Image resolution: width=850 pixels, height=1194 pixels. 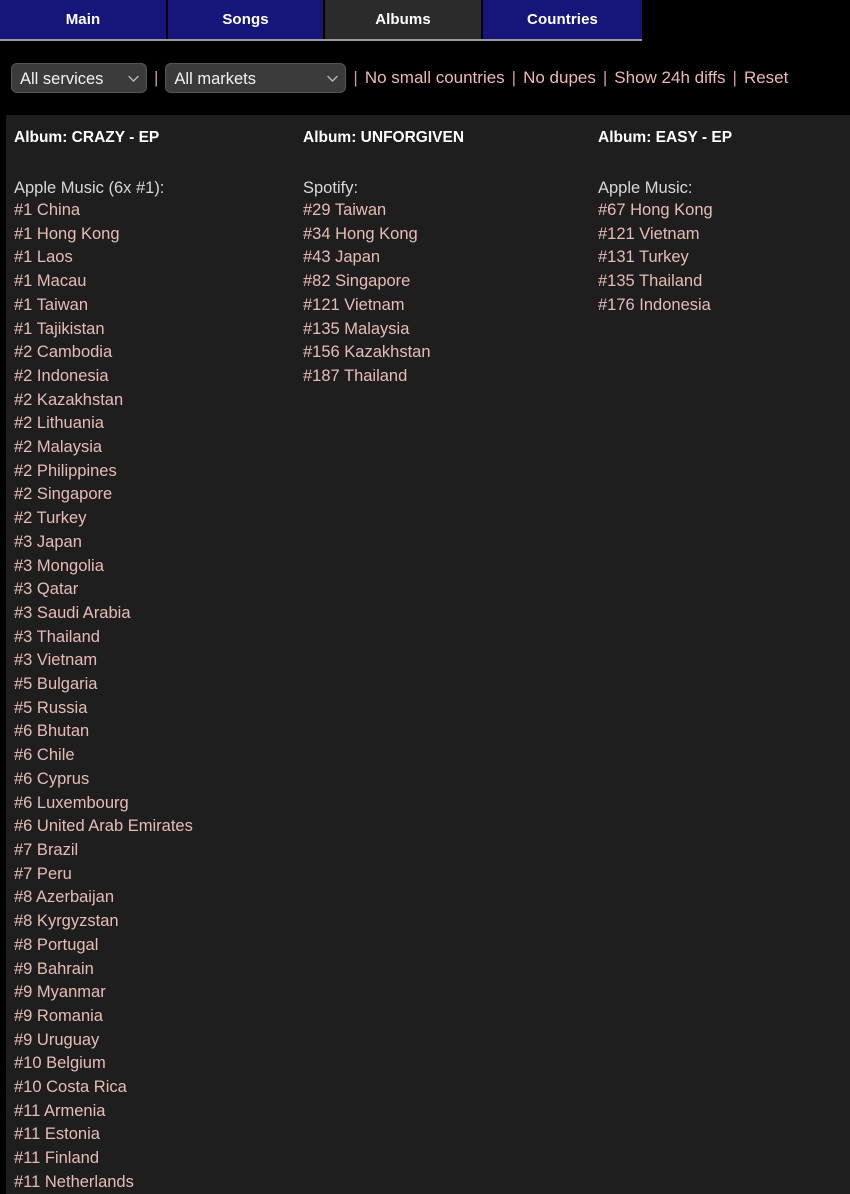 I want to click on chart-entry: #11 Netherlands, so click(x=157, y=1182).